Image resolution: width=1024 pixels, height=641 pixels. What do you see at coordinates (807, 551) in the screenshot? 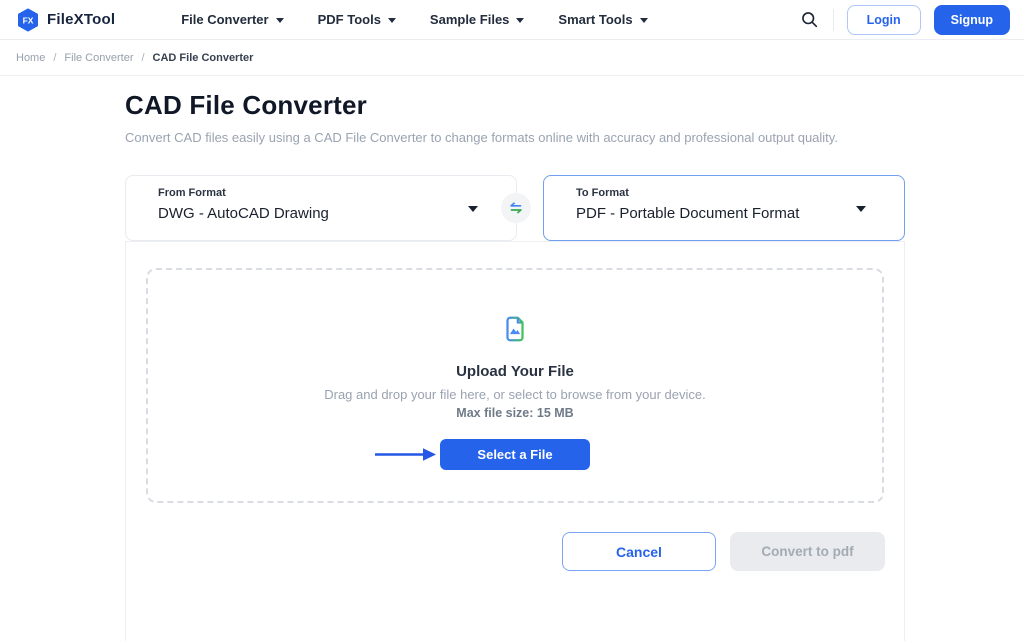
I see `convert-button: Convert to pdf` at bounding box center [807, 551].